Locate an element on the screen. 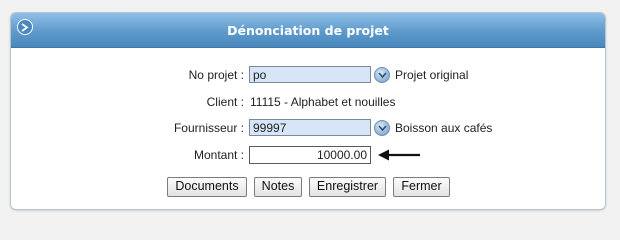 The height and width of the screenshot is (240, 620). fournisseur-input: 99997 is located at coordinates (310, 127).